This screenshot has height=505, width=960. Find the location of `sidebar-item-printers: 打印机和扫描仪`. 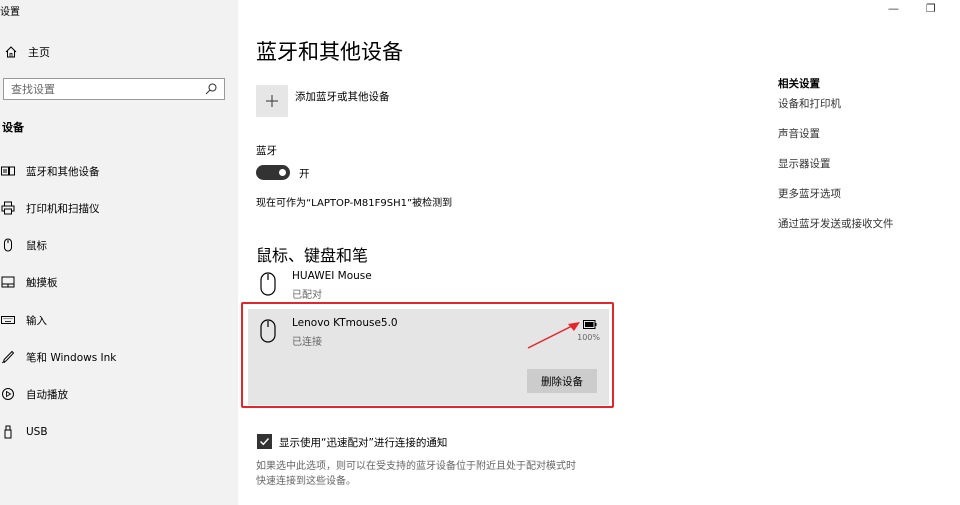

sidebar-item-printers: 打印机和扫描仪 is located at coordinates (50, 208).